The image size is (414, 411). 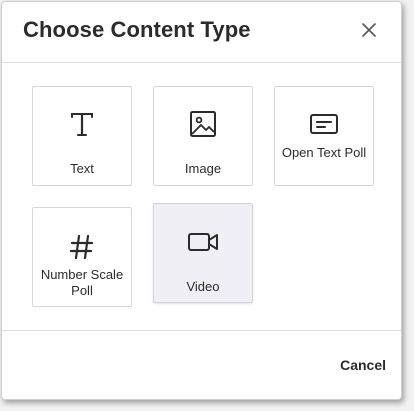 I want to click on tile-text: Text, so click(x=82, y=136).